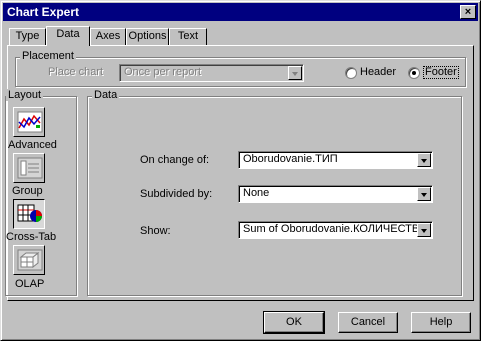  I want to click on show-value: Sum of Oborudovanie.КОЛИЧЕСТВО, so click(335, 229).